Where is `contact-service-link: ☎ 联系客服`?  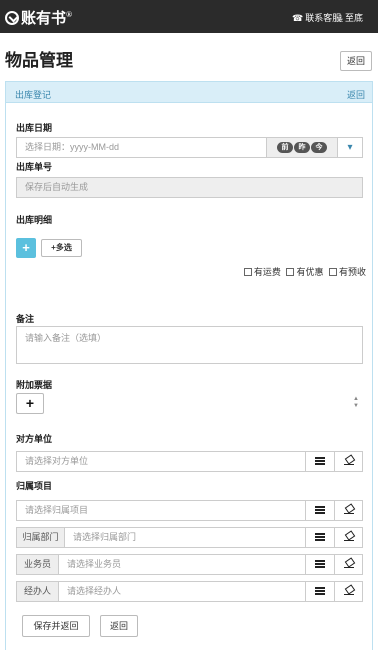
contact-service-link: ☎ 联系客服 is located at coordinates (316, 17).